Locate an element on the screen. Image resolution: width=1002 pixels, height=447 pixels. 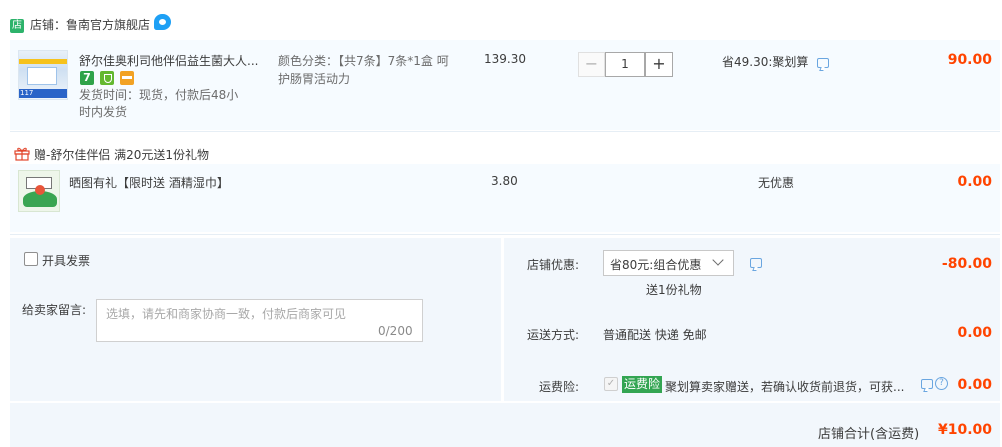
shield-icon is located at coordinates (107, 78).